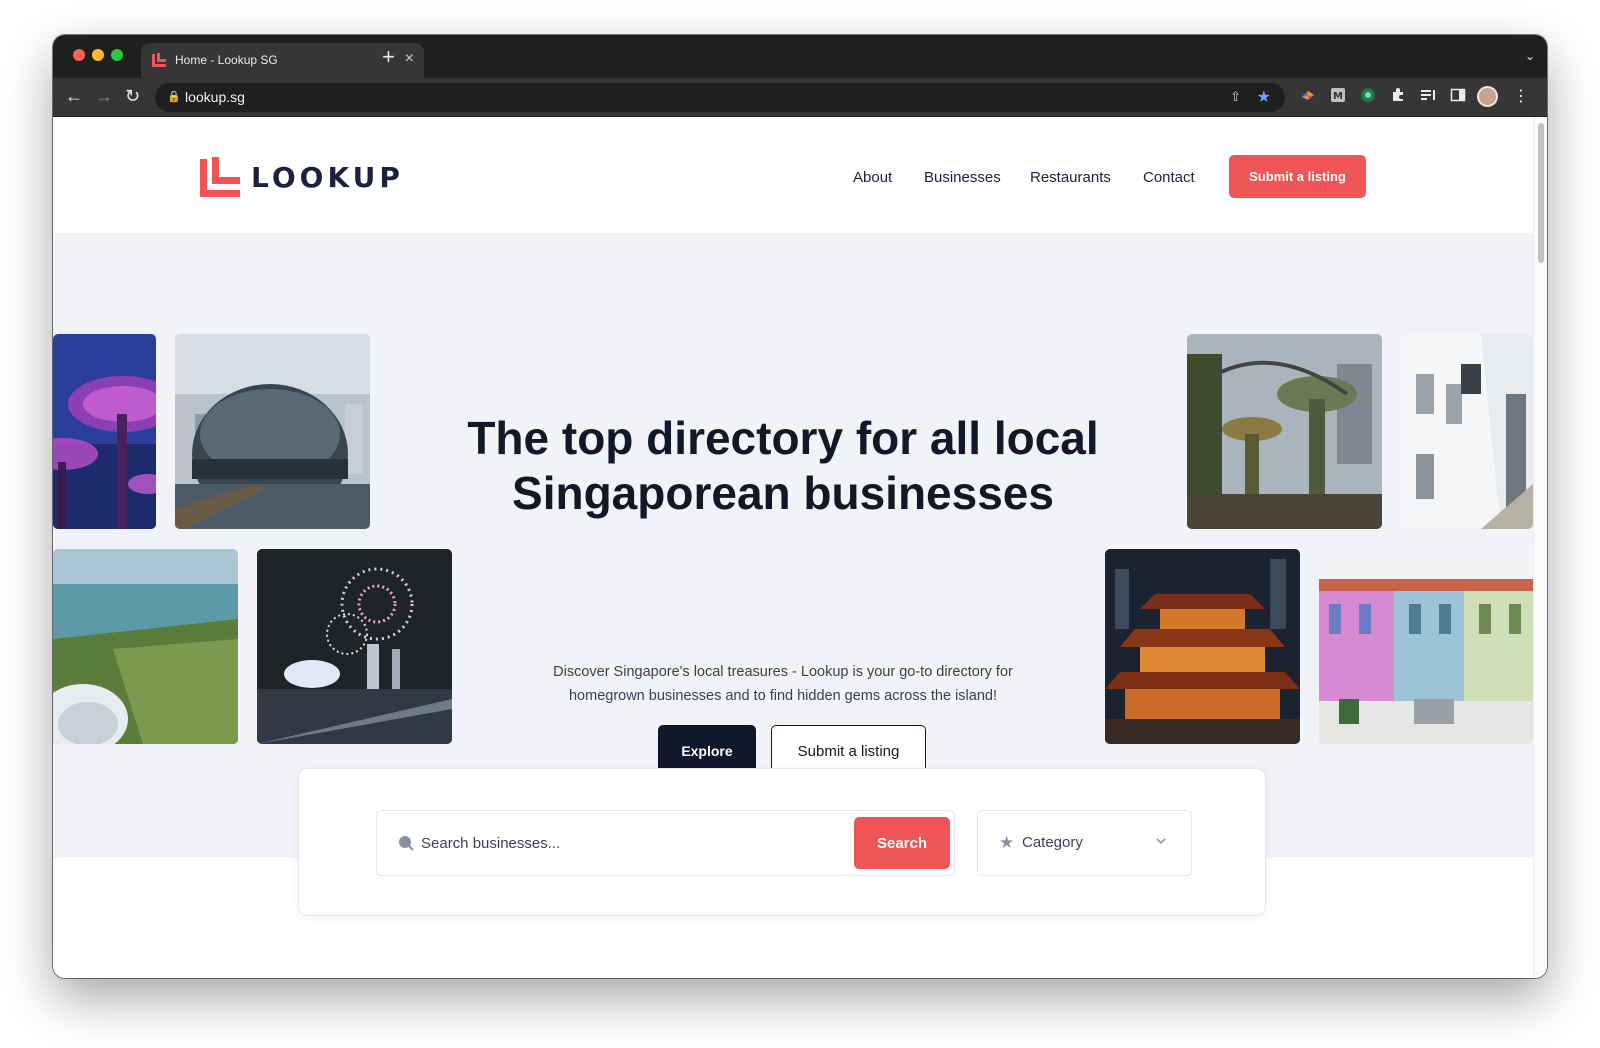 The height and width of the screenshot is (1048, 1600). I want to click on address-bar: 🔒 lookup.sg ⇧ ★, so click(720, 97).